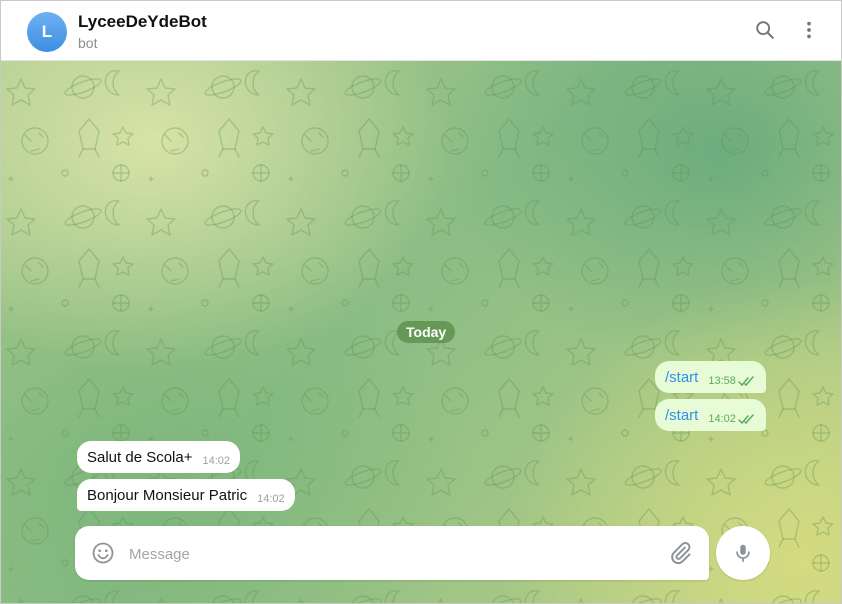 Image resolution: width=842 pixels, height=604 pixels. I want to click on paperclip-icon, so click(681, 553).